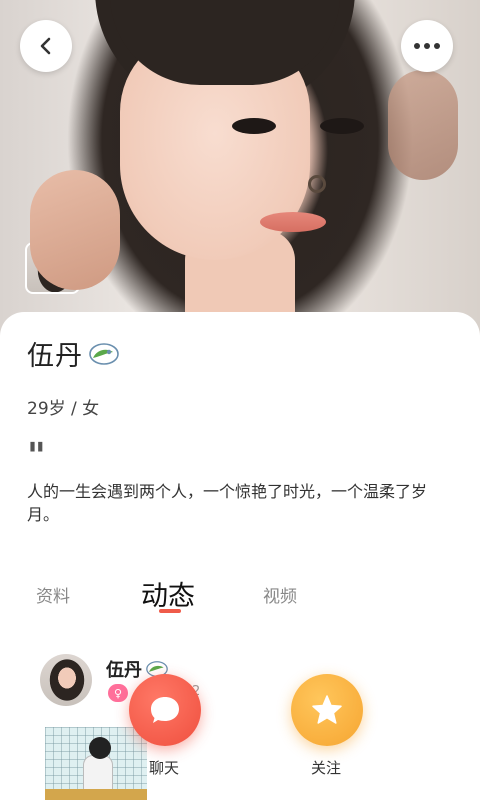 The image size is (480, 800). Describe the element at coordinates (96, 763) in the screenshot. I see `post-image` at that location.